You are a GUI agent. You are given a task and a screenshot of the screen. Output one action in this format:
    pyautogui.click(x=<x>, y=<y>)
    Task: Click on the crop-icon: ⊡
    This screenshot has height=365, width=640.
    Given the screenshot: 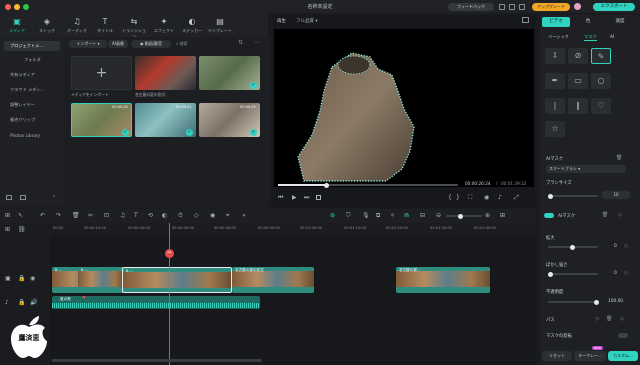 What is the action you would take?
    pyautogui.click(x=106, y=215)
    